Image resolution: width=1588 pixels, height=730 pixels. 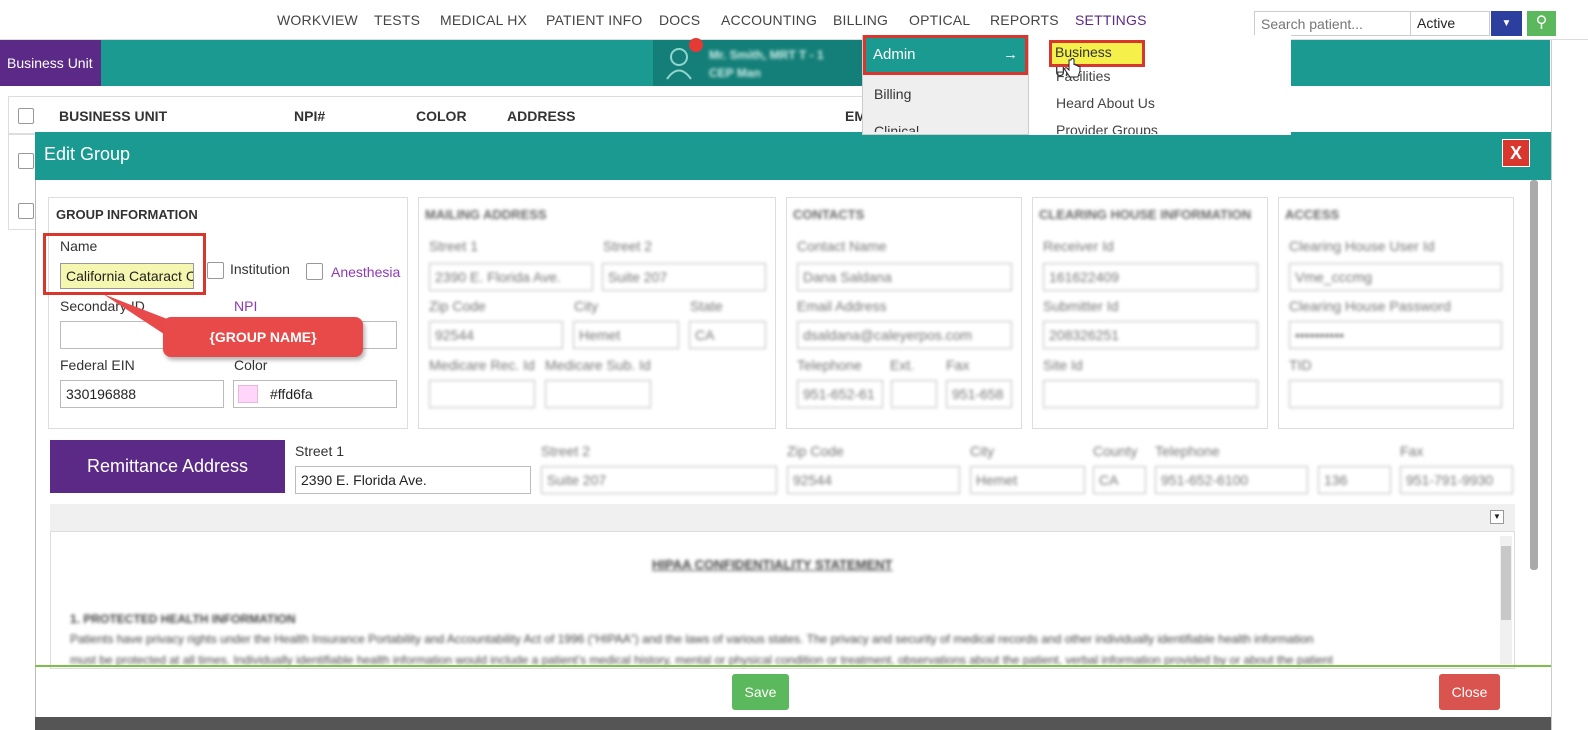 What do you see at coordinates (1541, 23) in the screenshot?
I see `search-icon: ⚲` at bounding box center [1541, 23].